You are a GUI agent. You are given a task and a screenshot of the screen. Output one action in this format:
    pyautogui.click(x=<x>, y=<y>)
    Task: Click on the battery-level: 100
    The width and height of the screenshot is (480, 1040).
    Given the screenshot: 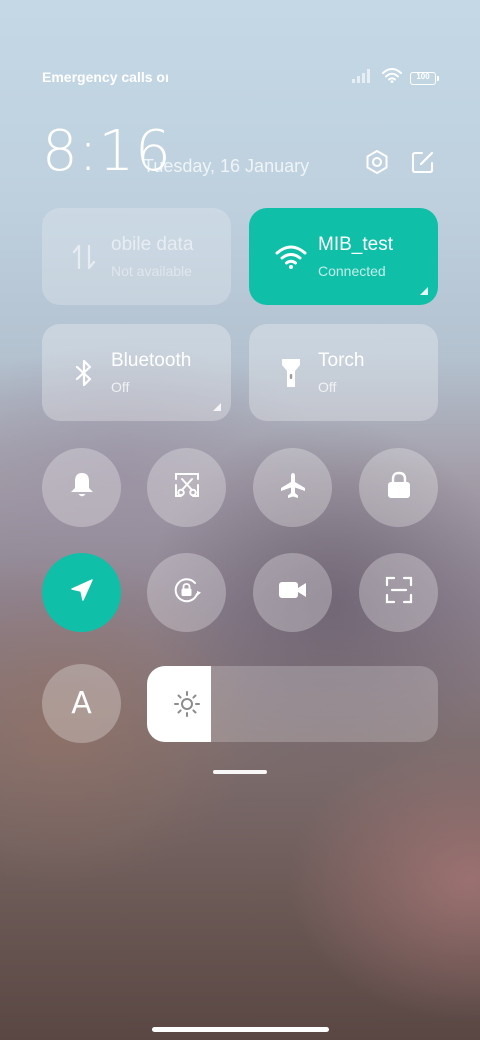 What is the action you would take?
    pyautogui.click(x=423, y=76)
    